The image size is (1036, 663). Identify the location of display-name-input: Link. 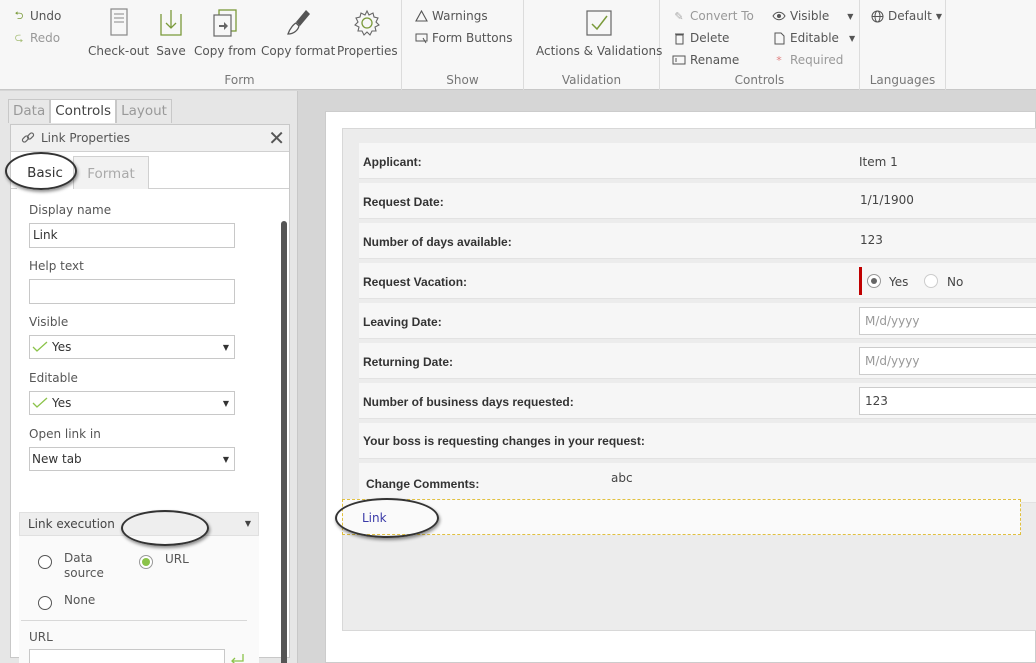
(132, 235).